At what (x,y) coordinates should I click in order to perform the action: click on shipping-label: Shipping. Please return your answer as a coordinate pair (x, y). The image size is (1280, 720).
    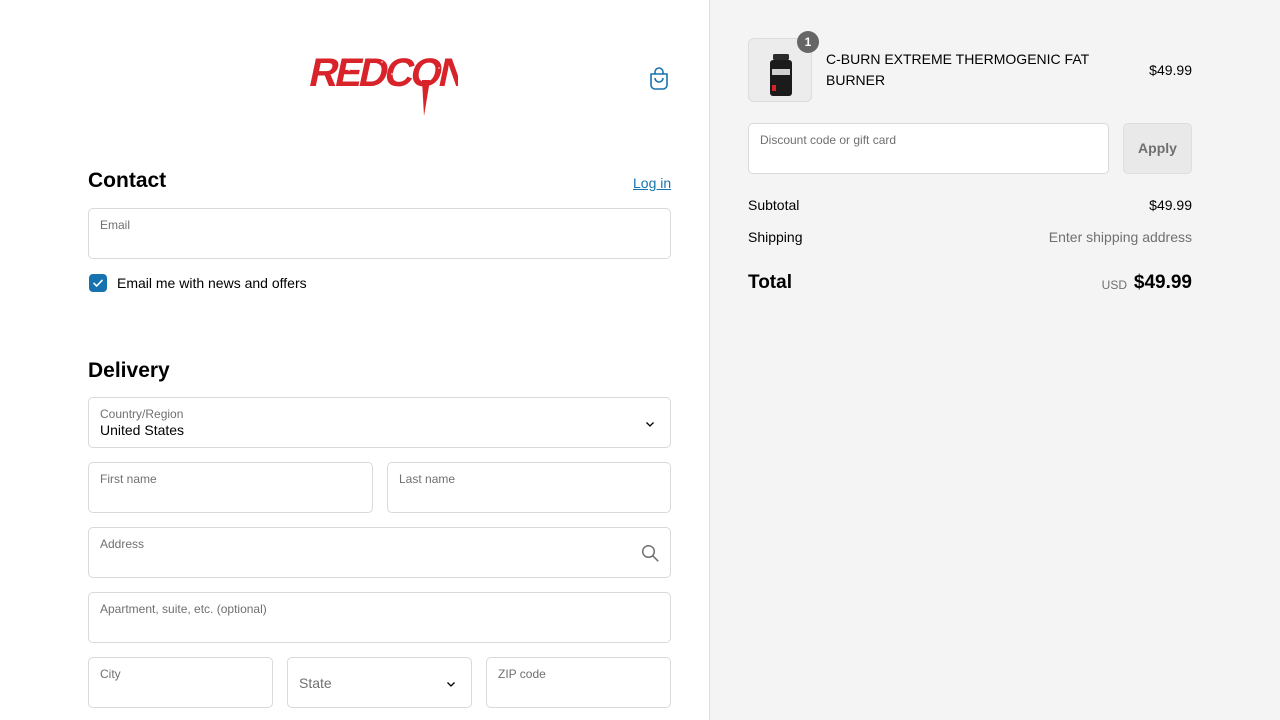
    Looking at the image, I should click on (775, 237).